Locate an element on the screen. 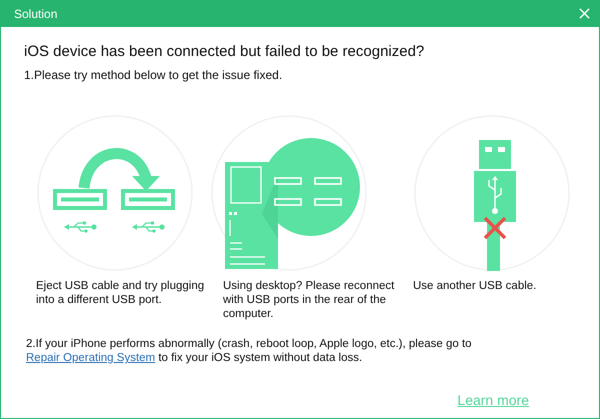  method-caption: Eject USB cable and try plugging into a different USB port. is located at coordinates (121, 293).